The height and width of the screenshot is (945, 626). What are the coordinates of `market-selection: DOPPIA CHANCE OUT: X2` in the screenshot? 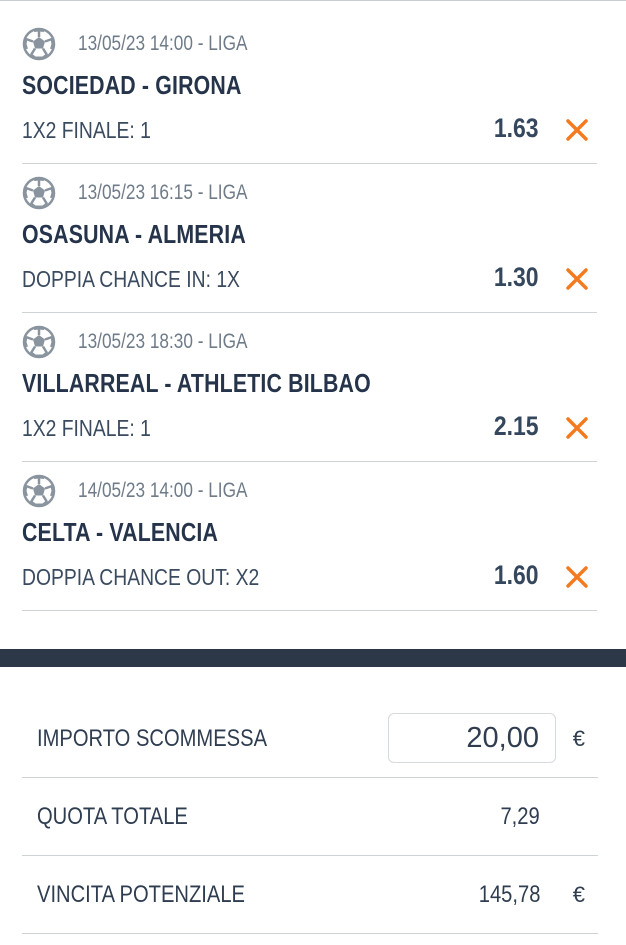 It's located at (141, 577).